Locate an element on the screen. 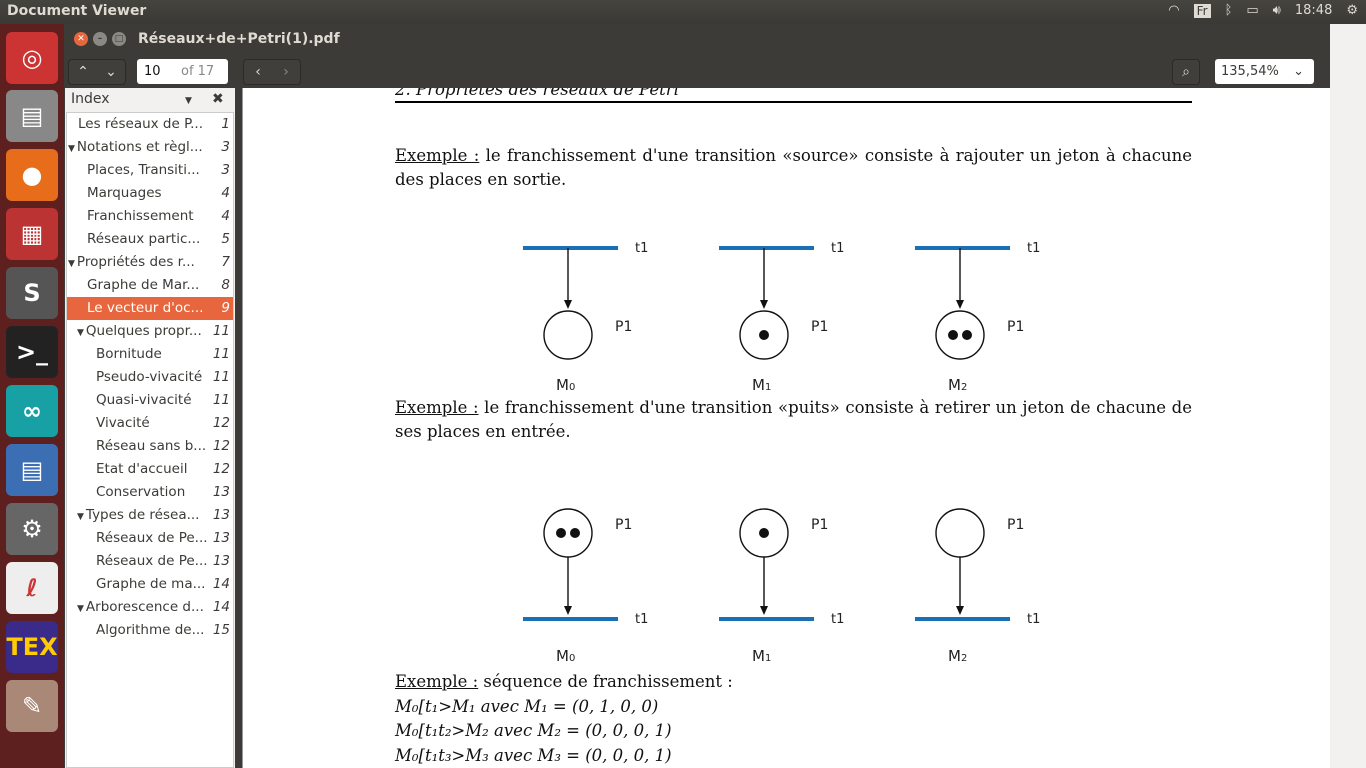 The width and height of the screenshot is (1366, 768). index-item: Pseudo-vivacité 11 is located at coordinates (150, 377).